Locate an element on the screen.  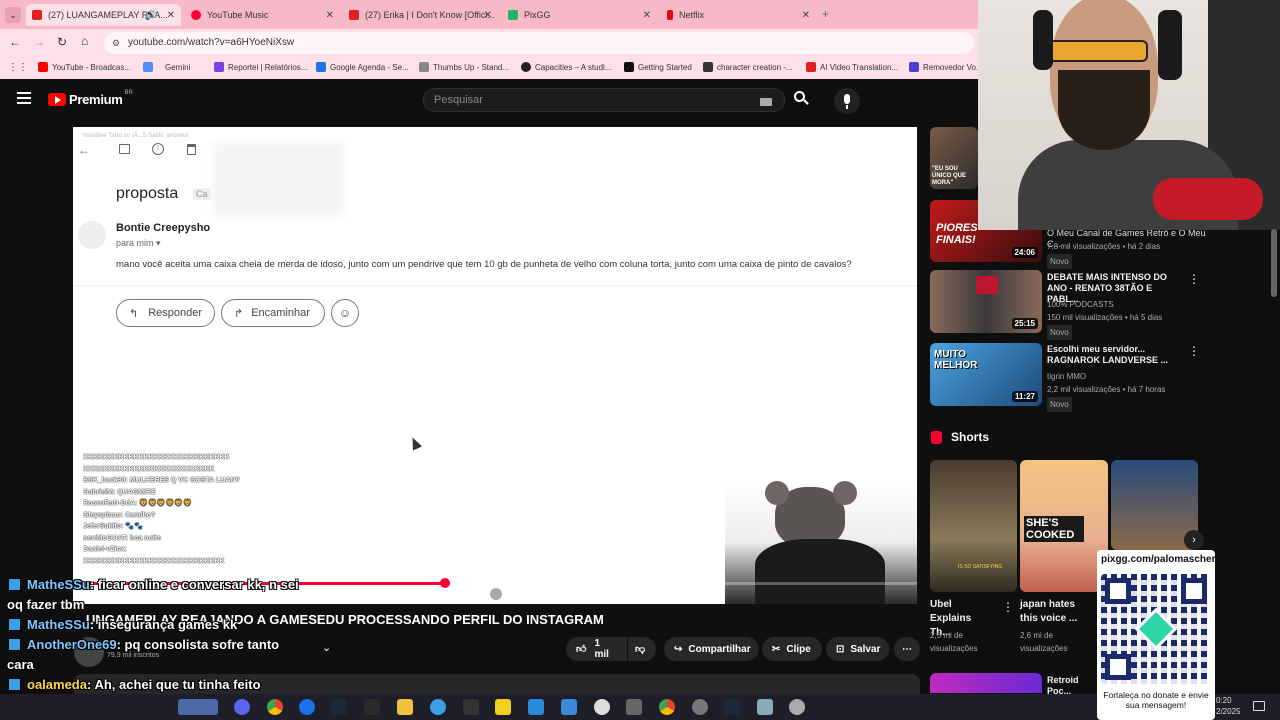
reload-icon: ↻ is located at coordinates (62, 42).